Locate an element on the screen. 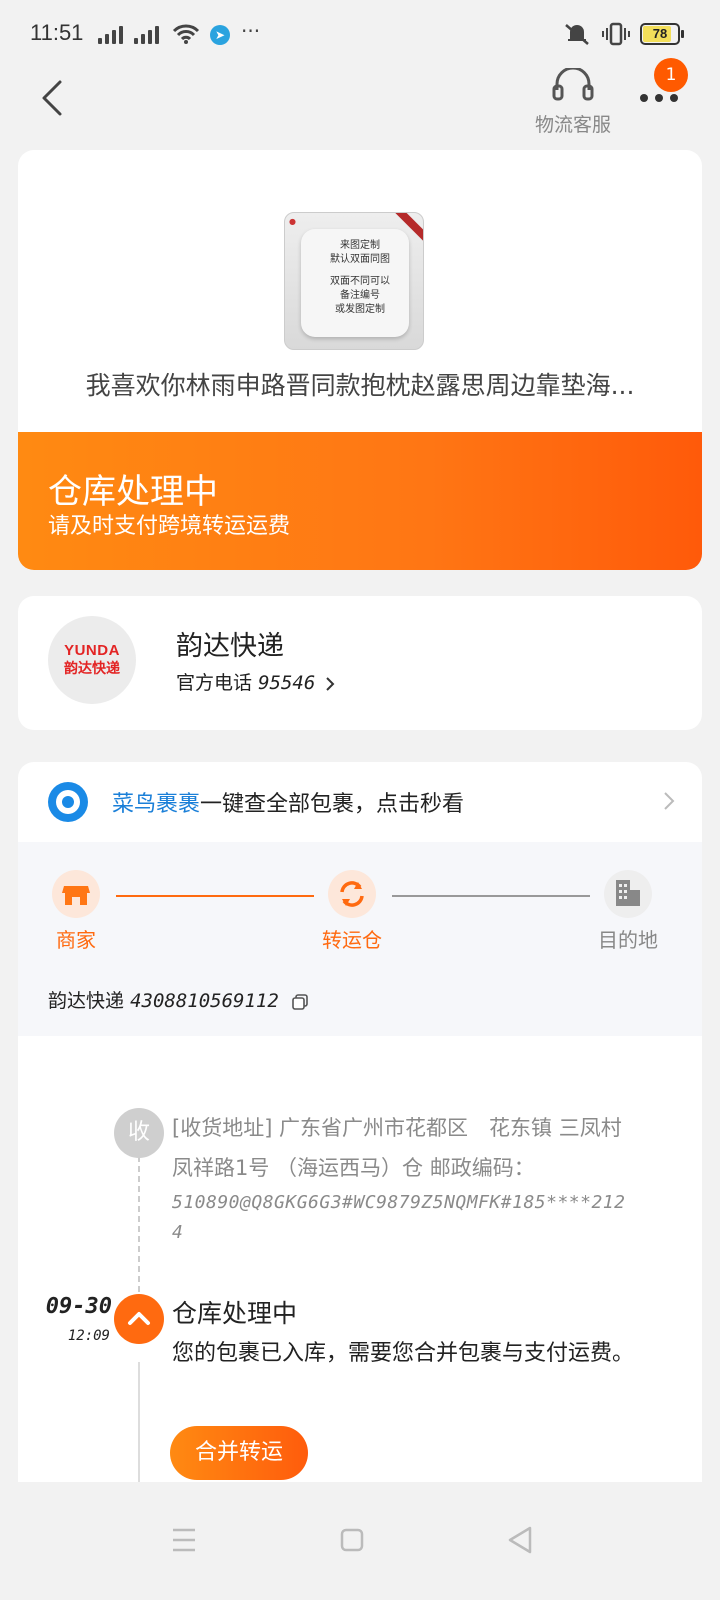 This screenshot has width=720, height=1600. courier-card: YUNDA 韵达快递 韵达快递 官方电话 95546 is located at coordinates (360, 663).